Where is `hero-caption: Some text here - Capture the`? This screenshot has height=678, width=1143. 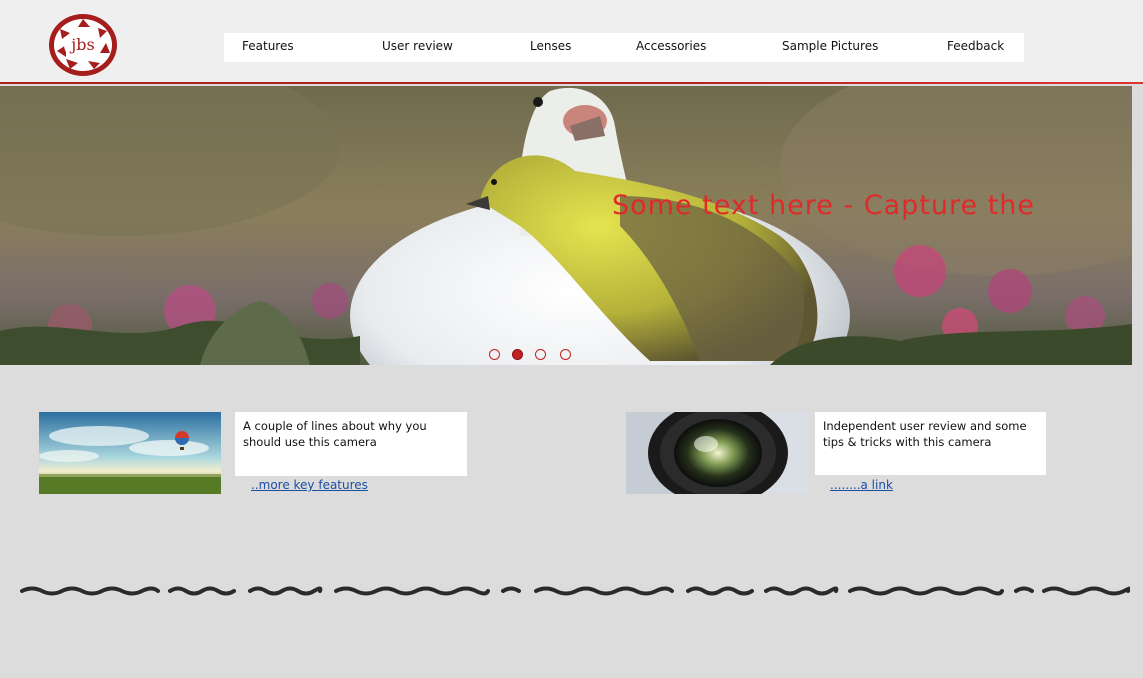 hero-caption: Some text here - Capture the is located at coordinates (824, 205).